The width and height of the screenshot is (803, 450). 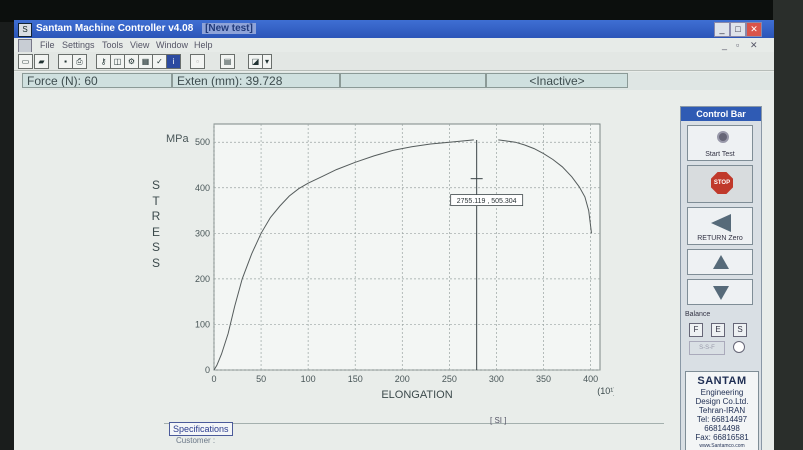 I want to click on menu-file: File, so click(x=47, y=45).